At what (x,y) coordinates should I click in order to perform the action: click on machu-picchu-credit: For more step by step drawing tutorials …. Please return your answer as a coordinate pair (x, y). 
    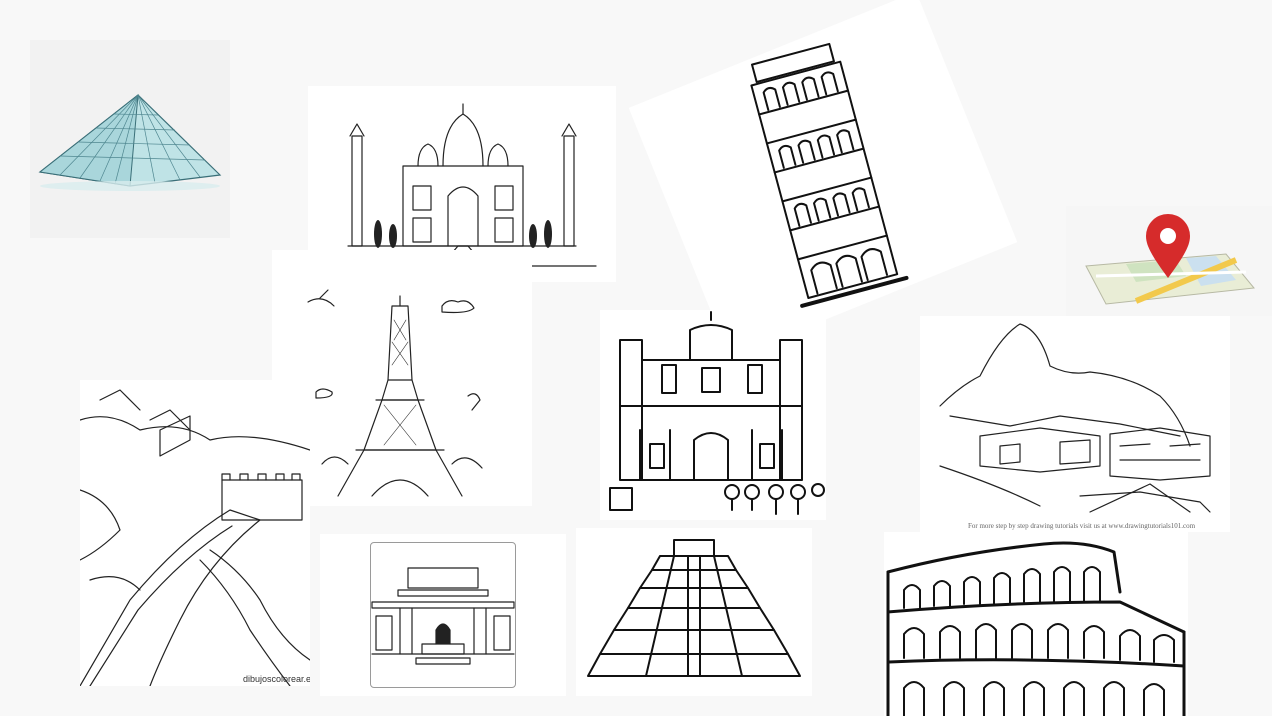
    Looking at the image, I should click on (1082, 526).